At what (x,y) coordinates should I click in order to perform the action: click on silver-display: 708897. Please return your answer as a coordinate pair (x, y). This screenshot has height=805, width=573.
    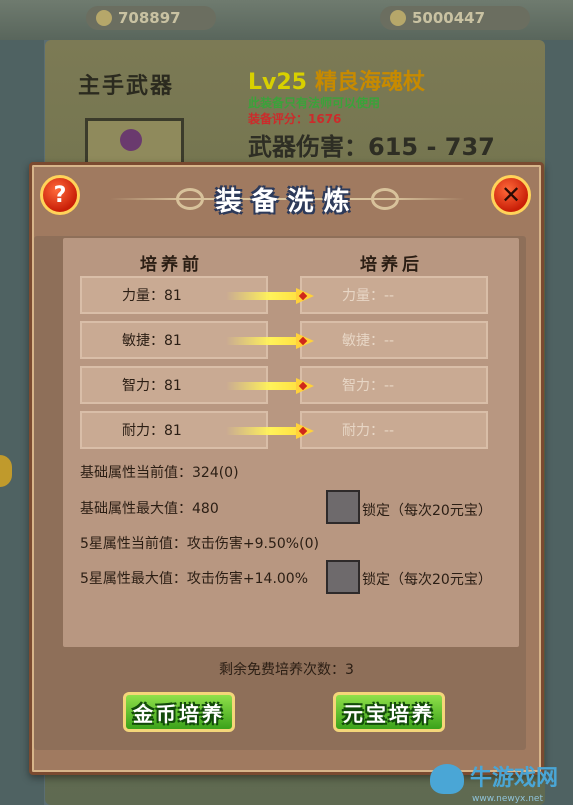
    Looking at the image, I should click on (151, 18).